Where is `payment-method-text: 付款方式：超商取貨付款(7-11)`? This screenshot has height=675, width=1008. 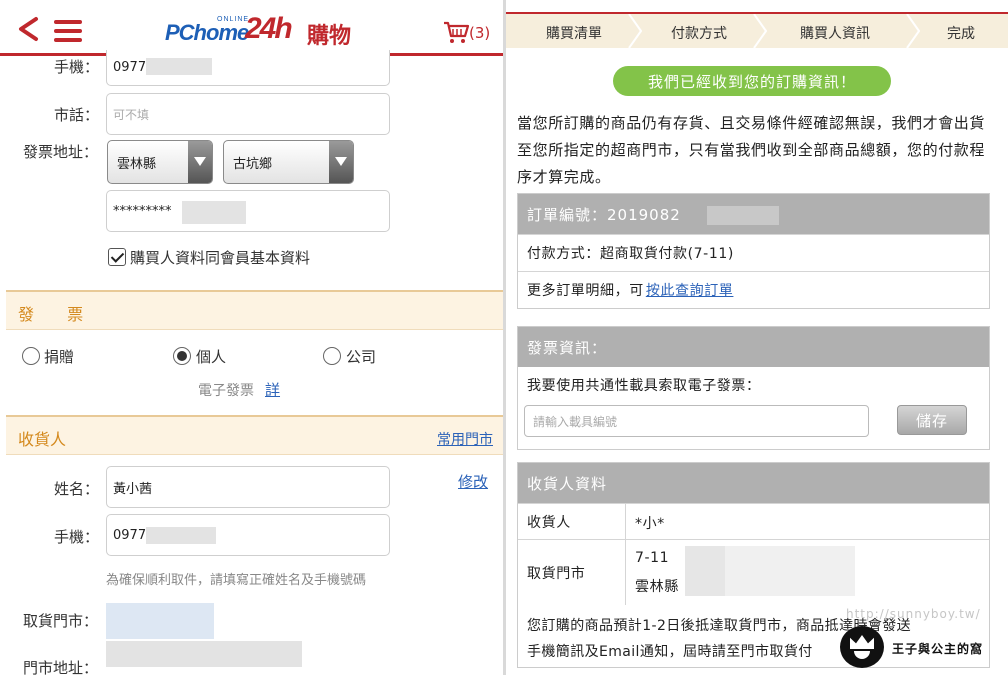
payment-method-text: 付款方式：超商取貨付款(7-11) is located at coordinates (630, 254).